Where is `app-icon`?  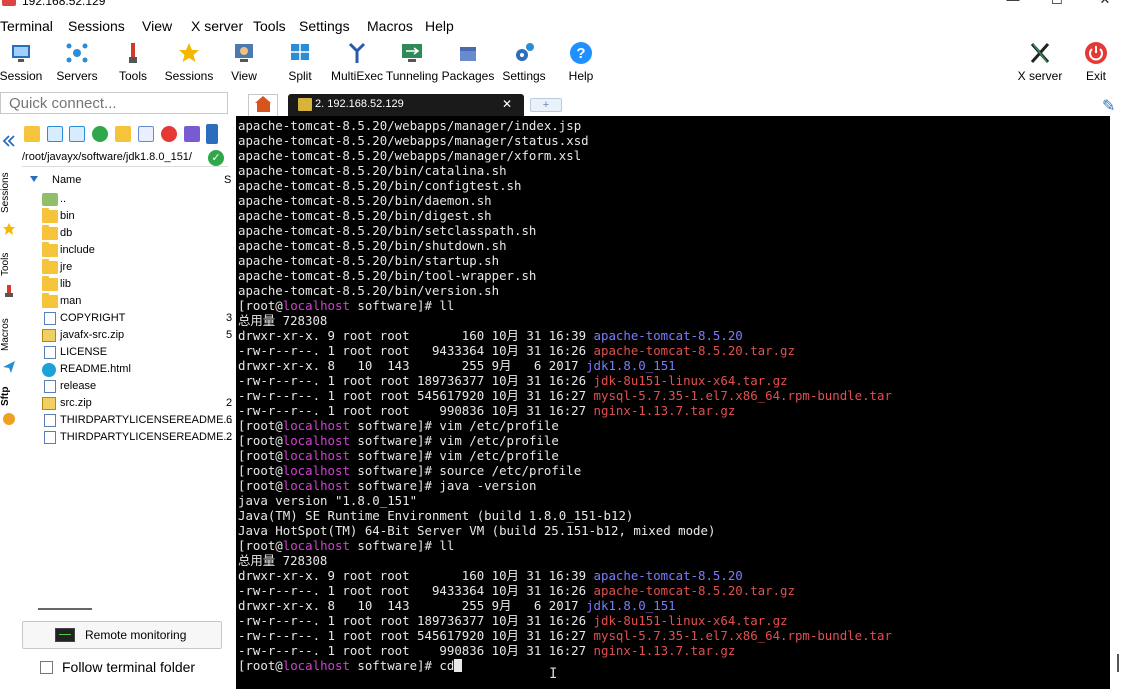
app-icon is located at coordinates (9, 3).